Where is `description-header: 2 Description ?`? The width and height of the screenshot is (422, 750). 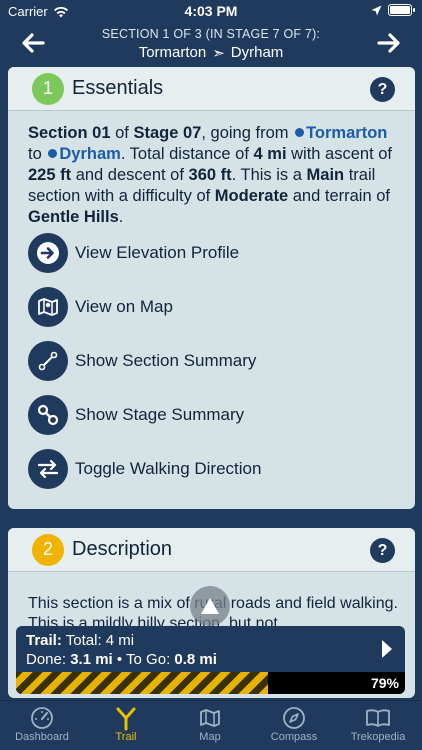
description-header: 2 Description ? is located at coordinates (211, 550).